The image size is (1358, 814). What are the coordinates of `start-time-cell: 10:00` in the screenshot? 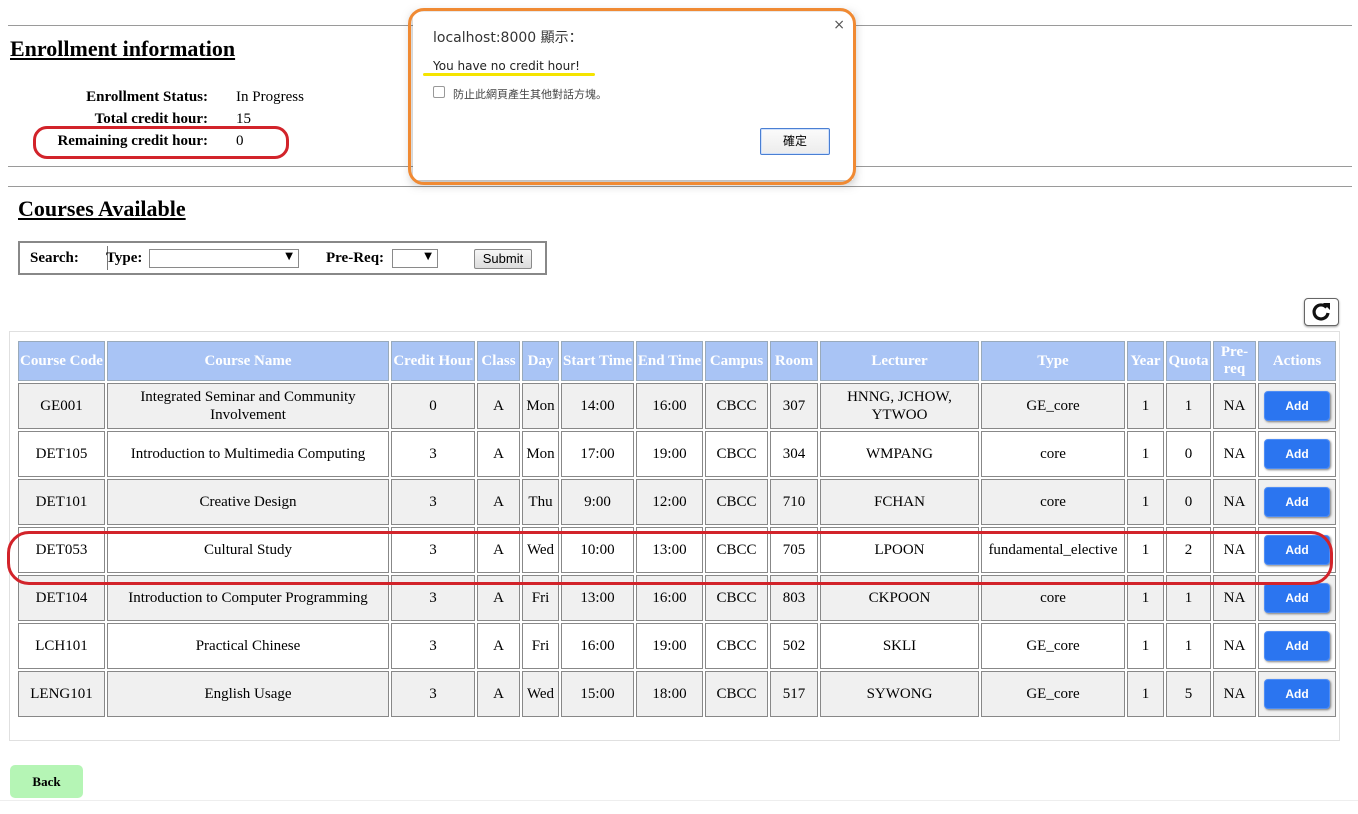 It's located at (597, 550).